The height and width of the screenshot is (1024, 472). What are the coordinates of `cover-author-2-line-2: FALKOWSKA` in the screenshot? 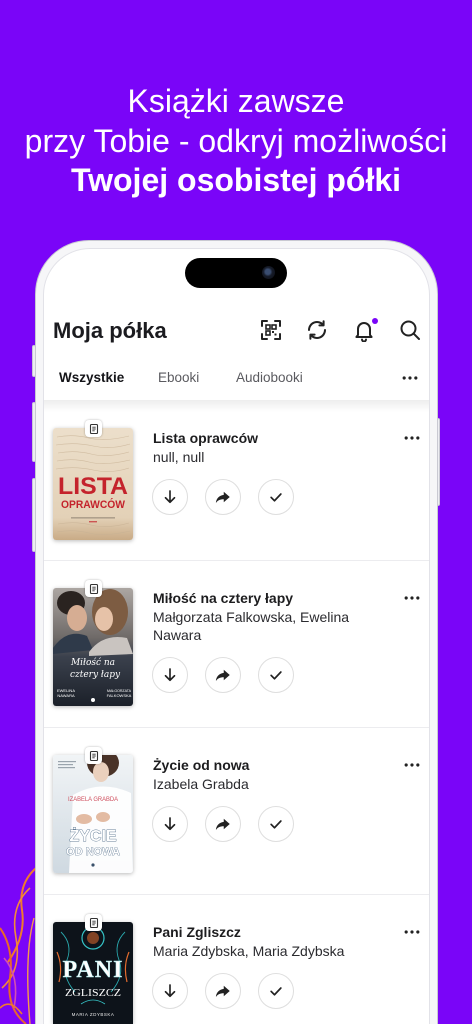 It's located at (119, 695).